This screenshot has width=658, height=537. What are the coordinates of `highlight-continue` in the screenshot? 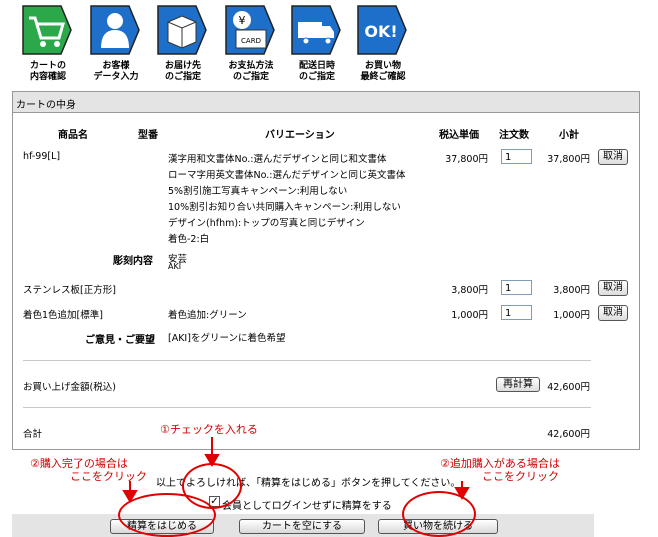 It's located at (439, 514).